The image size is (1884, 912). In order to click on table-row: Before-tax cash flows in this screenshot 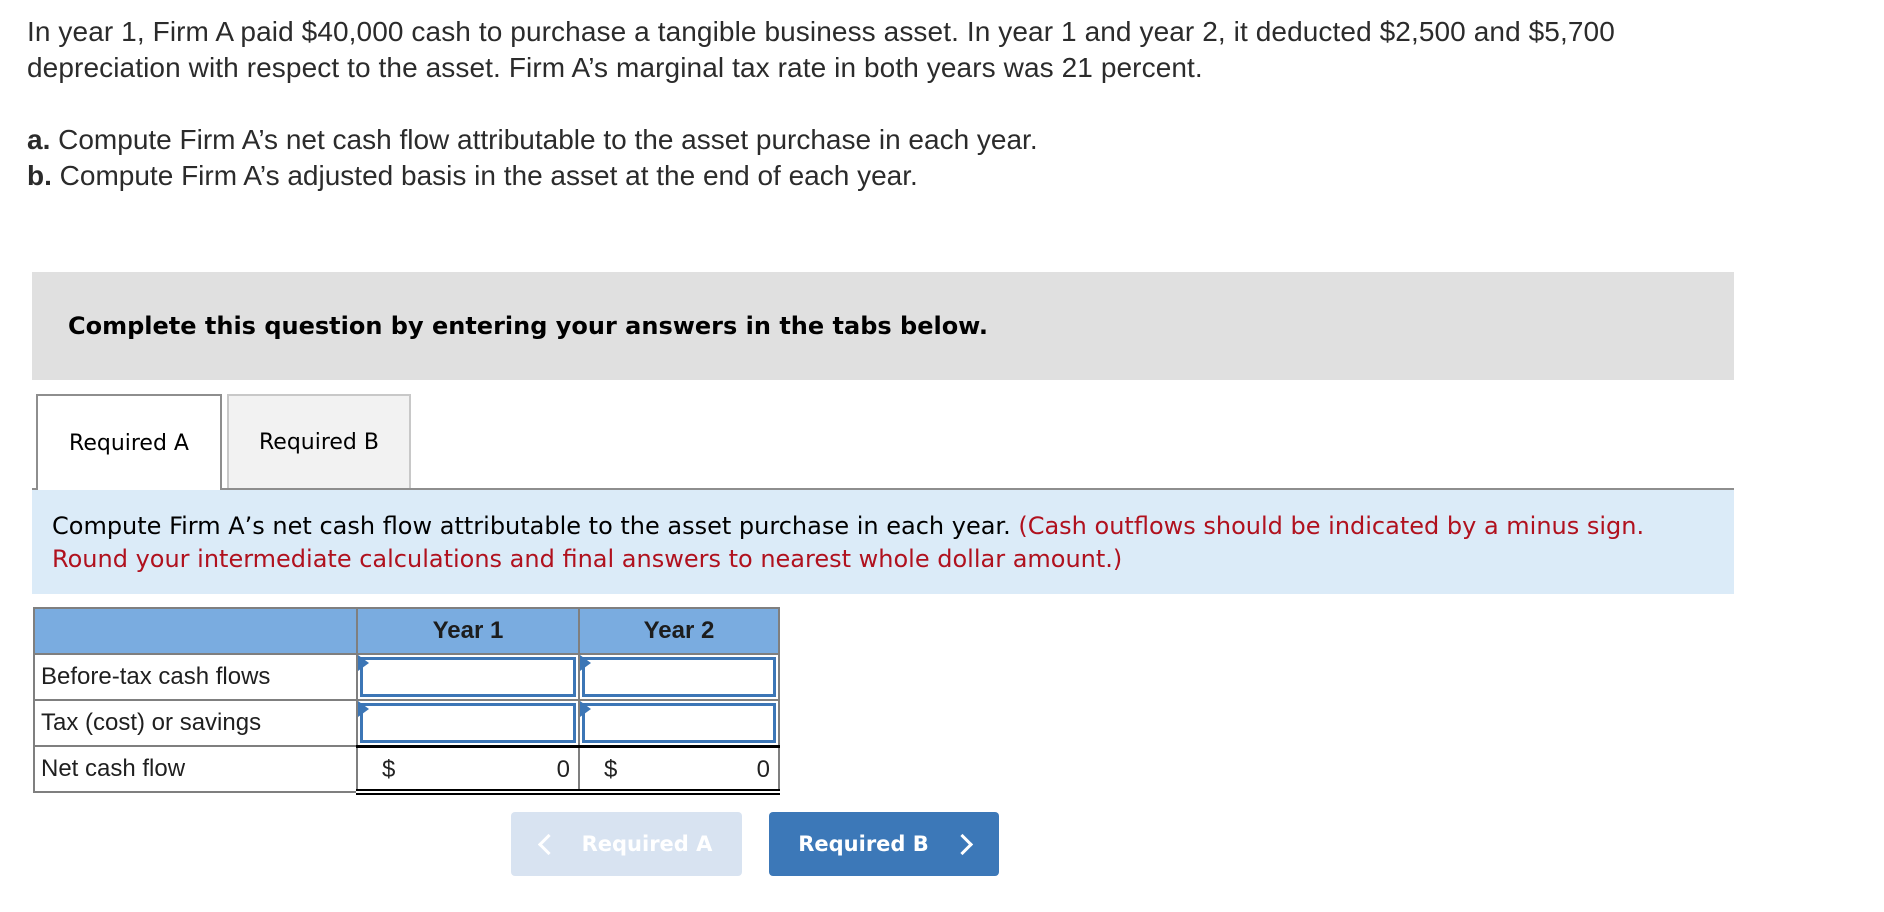, I will do `click(406, 677)`.